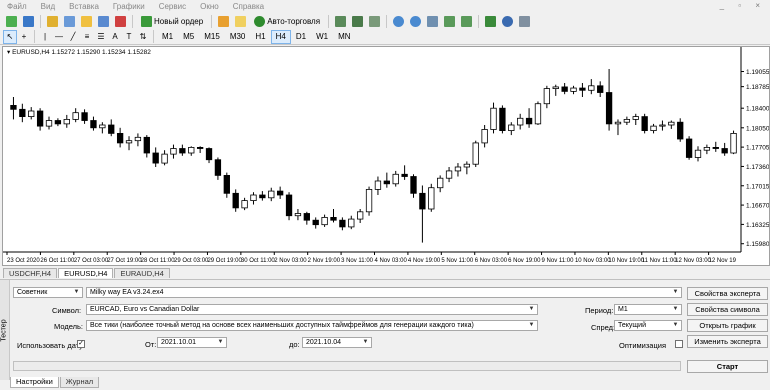  Describe the element at coordinates (490, 21) in the screenshot. I see `indicators-icon` at that location.